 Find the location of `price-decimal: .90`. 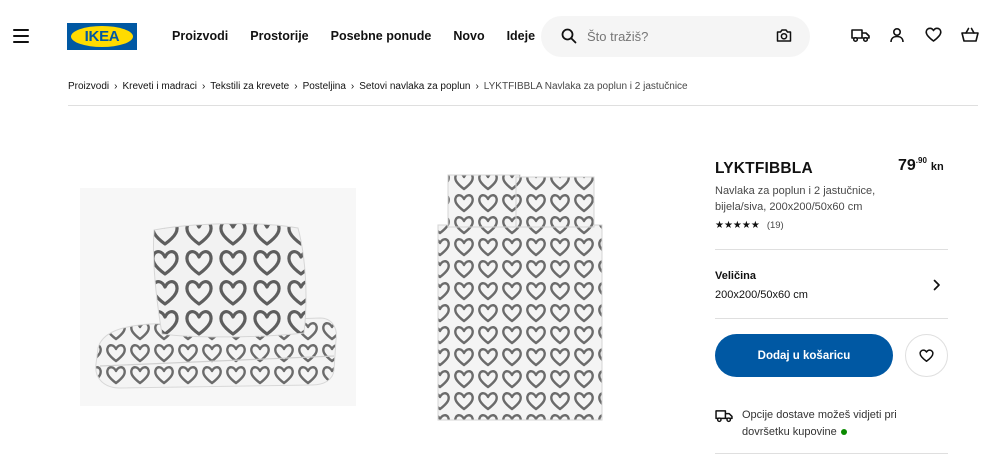

price-decimal: .90 is located at coordinates (921, 160).